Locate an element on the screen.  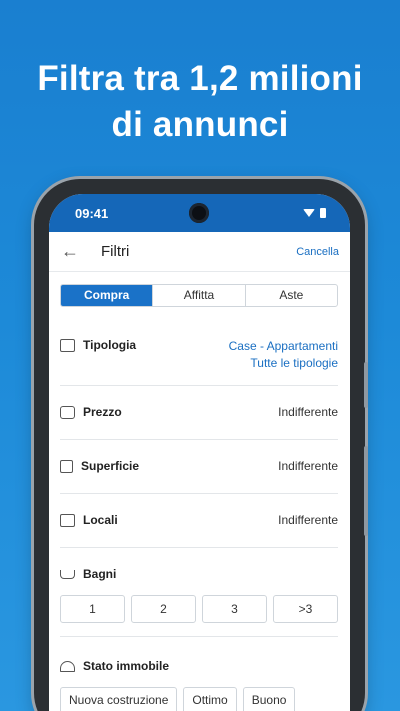
stato-option-nuova: Nuova costruzione is located at coordinates (119, 699).